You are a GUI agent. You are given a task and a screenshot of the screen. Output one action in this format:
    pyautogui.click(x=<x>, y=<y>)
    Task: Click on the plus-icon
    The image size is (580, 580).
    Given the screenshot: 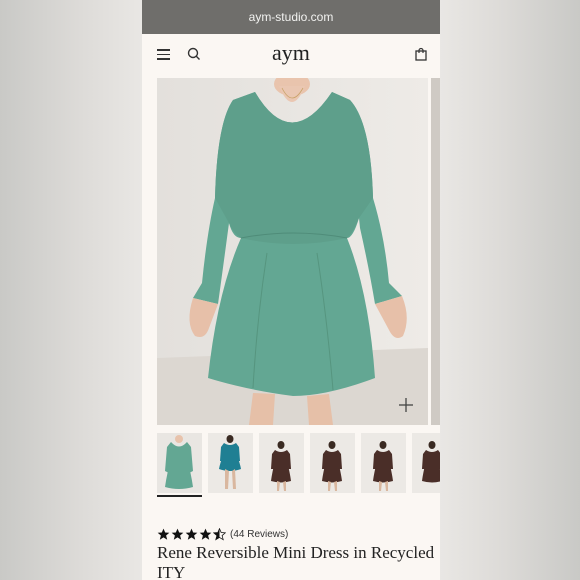 What is the action you would take?
    pyautogui.click(x=406, y=405)
    